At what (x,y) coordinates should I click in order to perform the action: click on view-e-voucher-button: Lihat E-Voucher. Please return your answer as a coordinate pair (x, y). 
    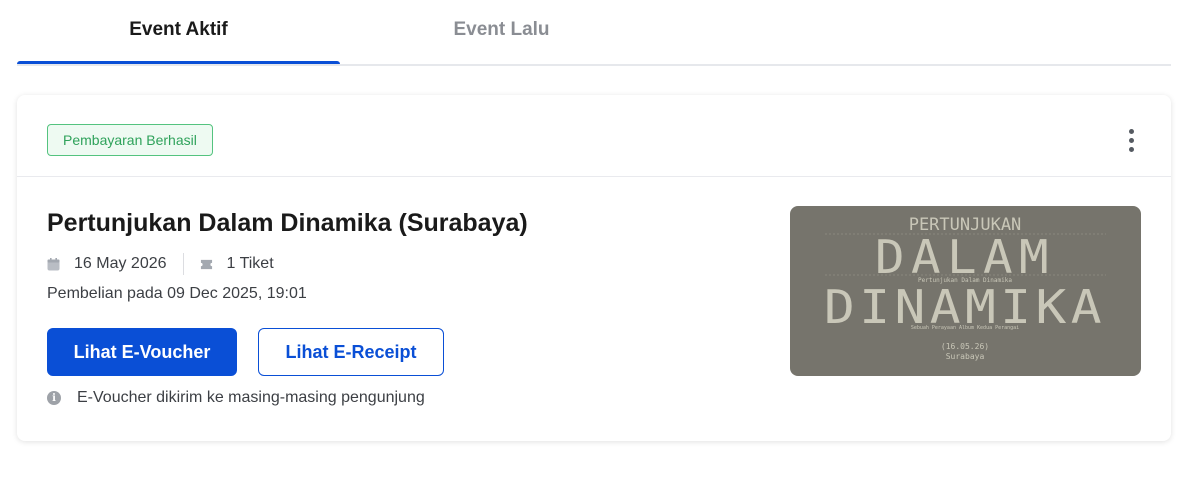
    Looking at the image, I should click on (142, 352).